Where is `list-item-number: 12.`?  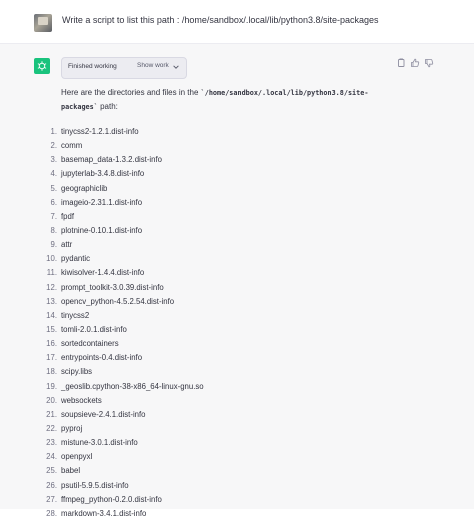 list-item-number: 12. is located at coordinates (51, 287).